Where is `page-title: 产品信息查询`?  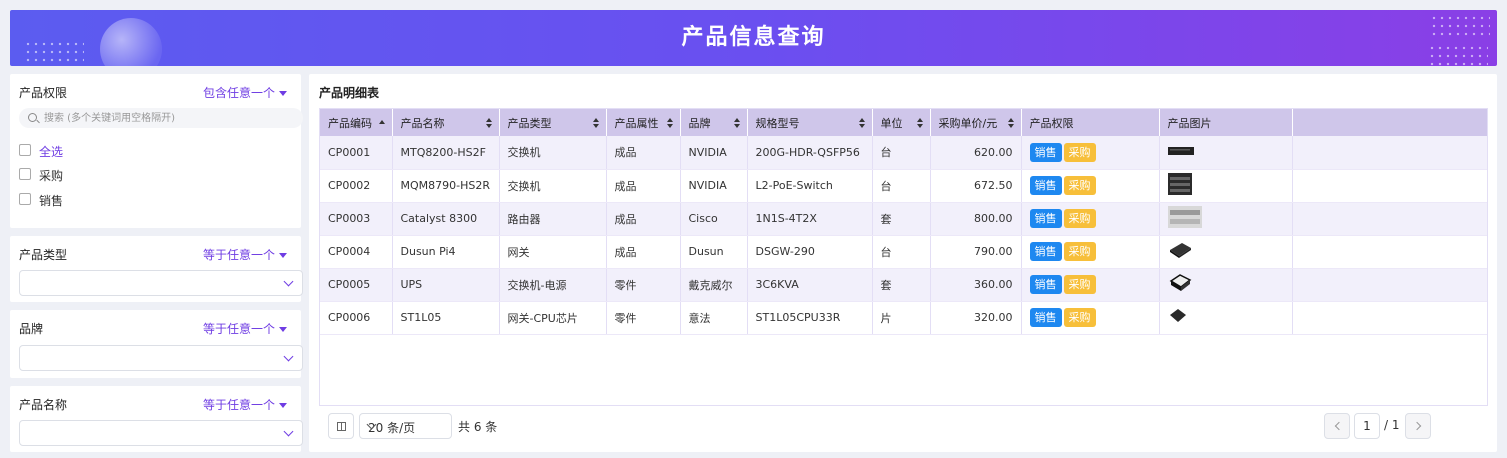 page-title: 产品信息查询 is located at coordinates (753, 37).